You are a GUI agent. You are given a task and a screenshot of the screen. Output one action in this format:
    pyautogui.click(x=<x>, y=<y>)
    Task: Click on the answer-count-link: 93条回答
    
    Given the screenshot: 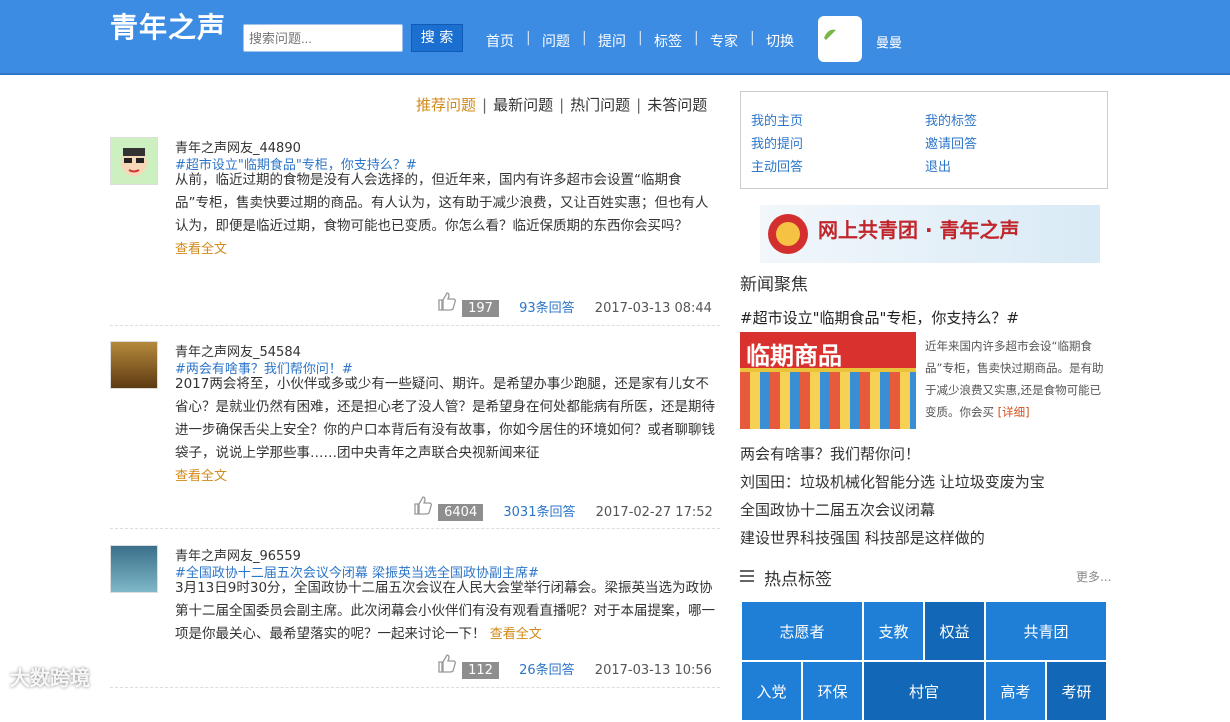 What is the action you would take?
    pyautogui.click(x=547, y=308)
    